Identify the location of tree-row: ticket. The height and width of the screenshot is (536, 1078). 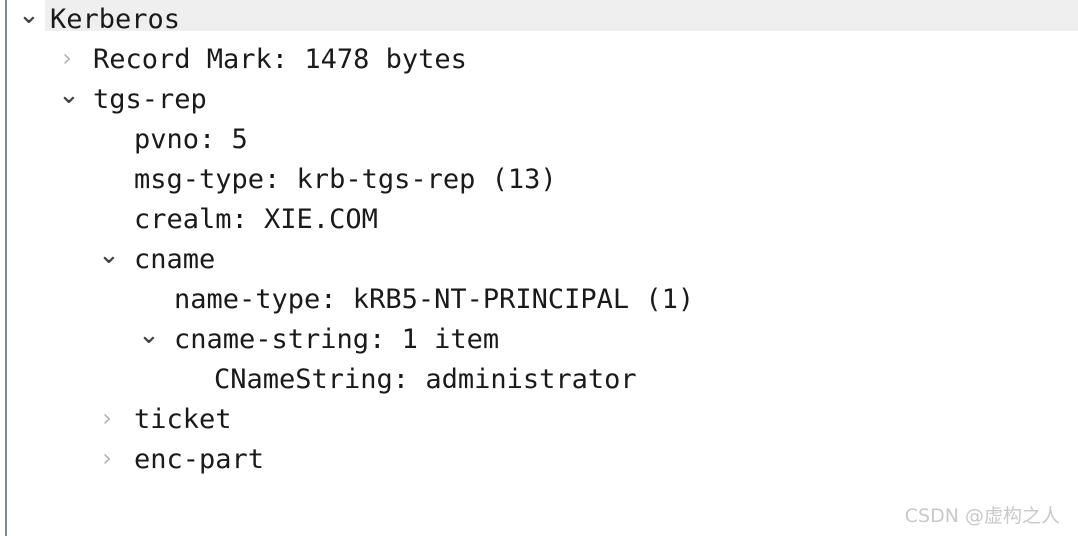
(539, 420).